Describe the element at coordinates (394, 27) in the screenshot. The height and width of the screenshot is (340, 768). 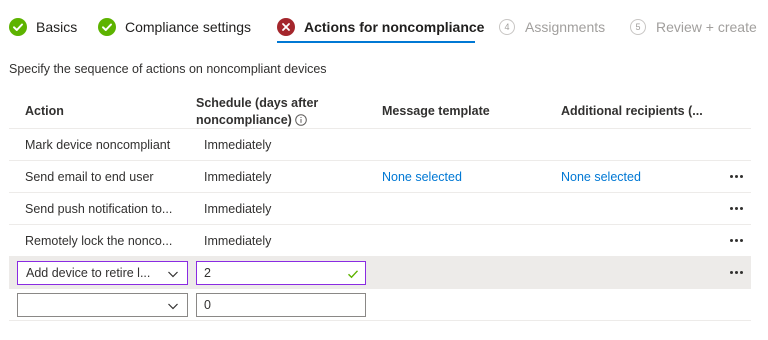
I see `step-label: Actions for noncompliance` at that location.